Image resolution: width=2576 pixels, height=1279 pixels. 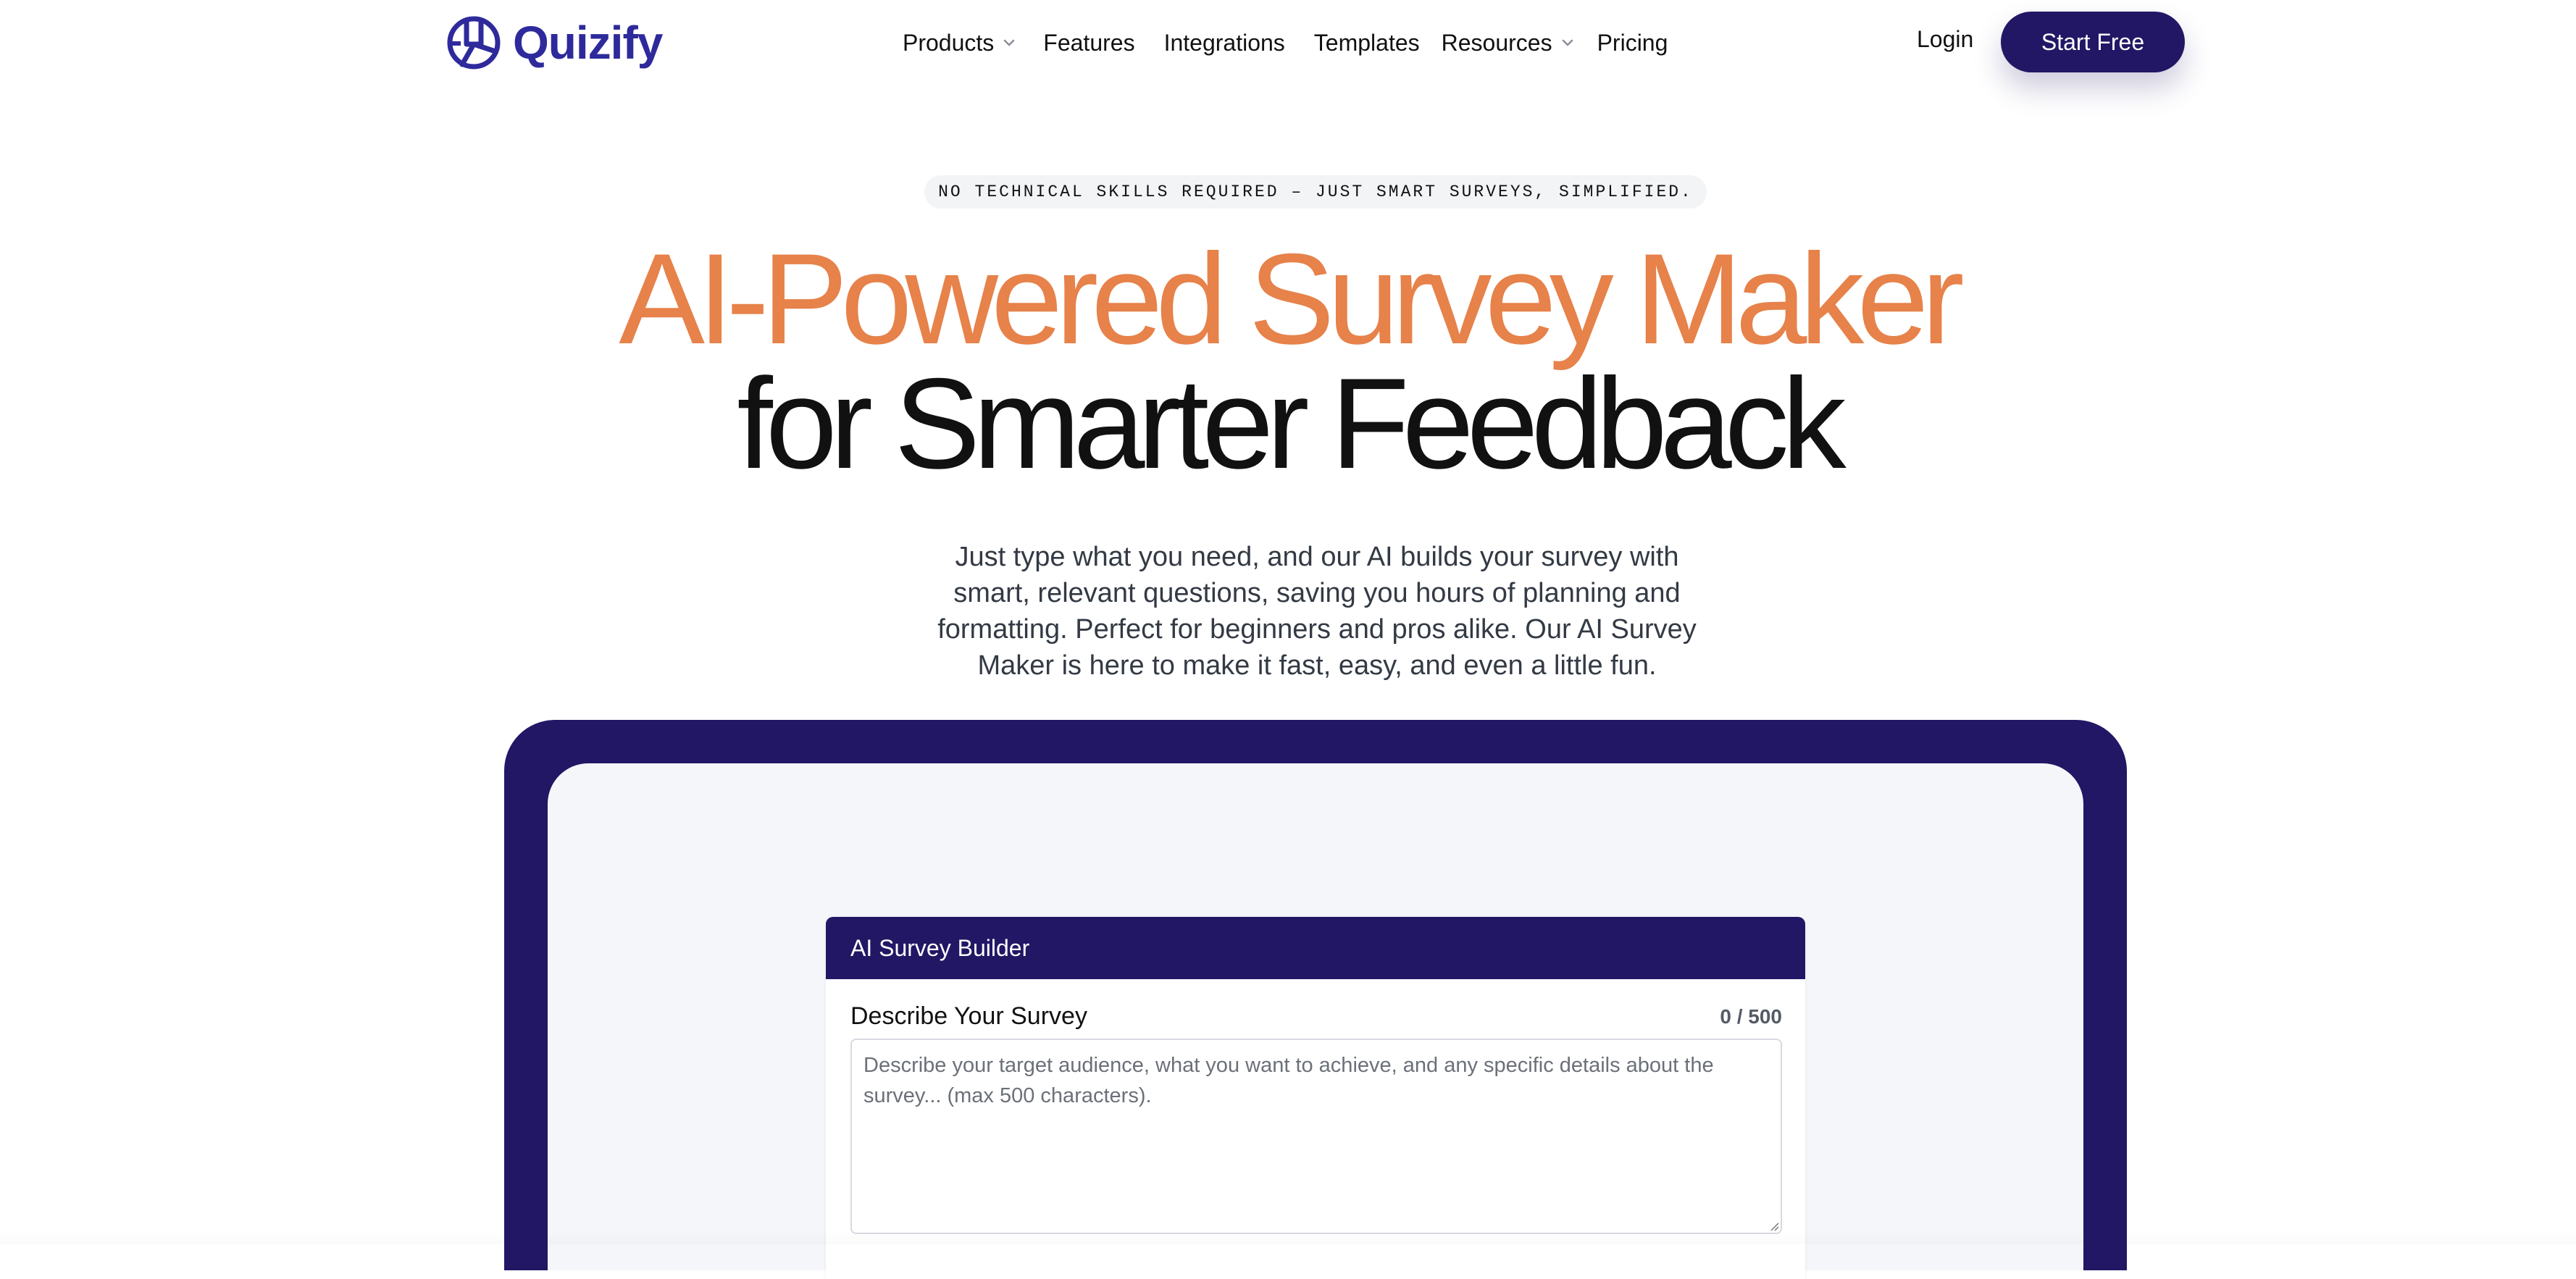 I want to click on nav-item-label: Integrations, so click(x=1224, y=42).